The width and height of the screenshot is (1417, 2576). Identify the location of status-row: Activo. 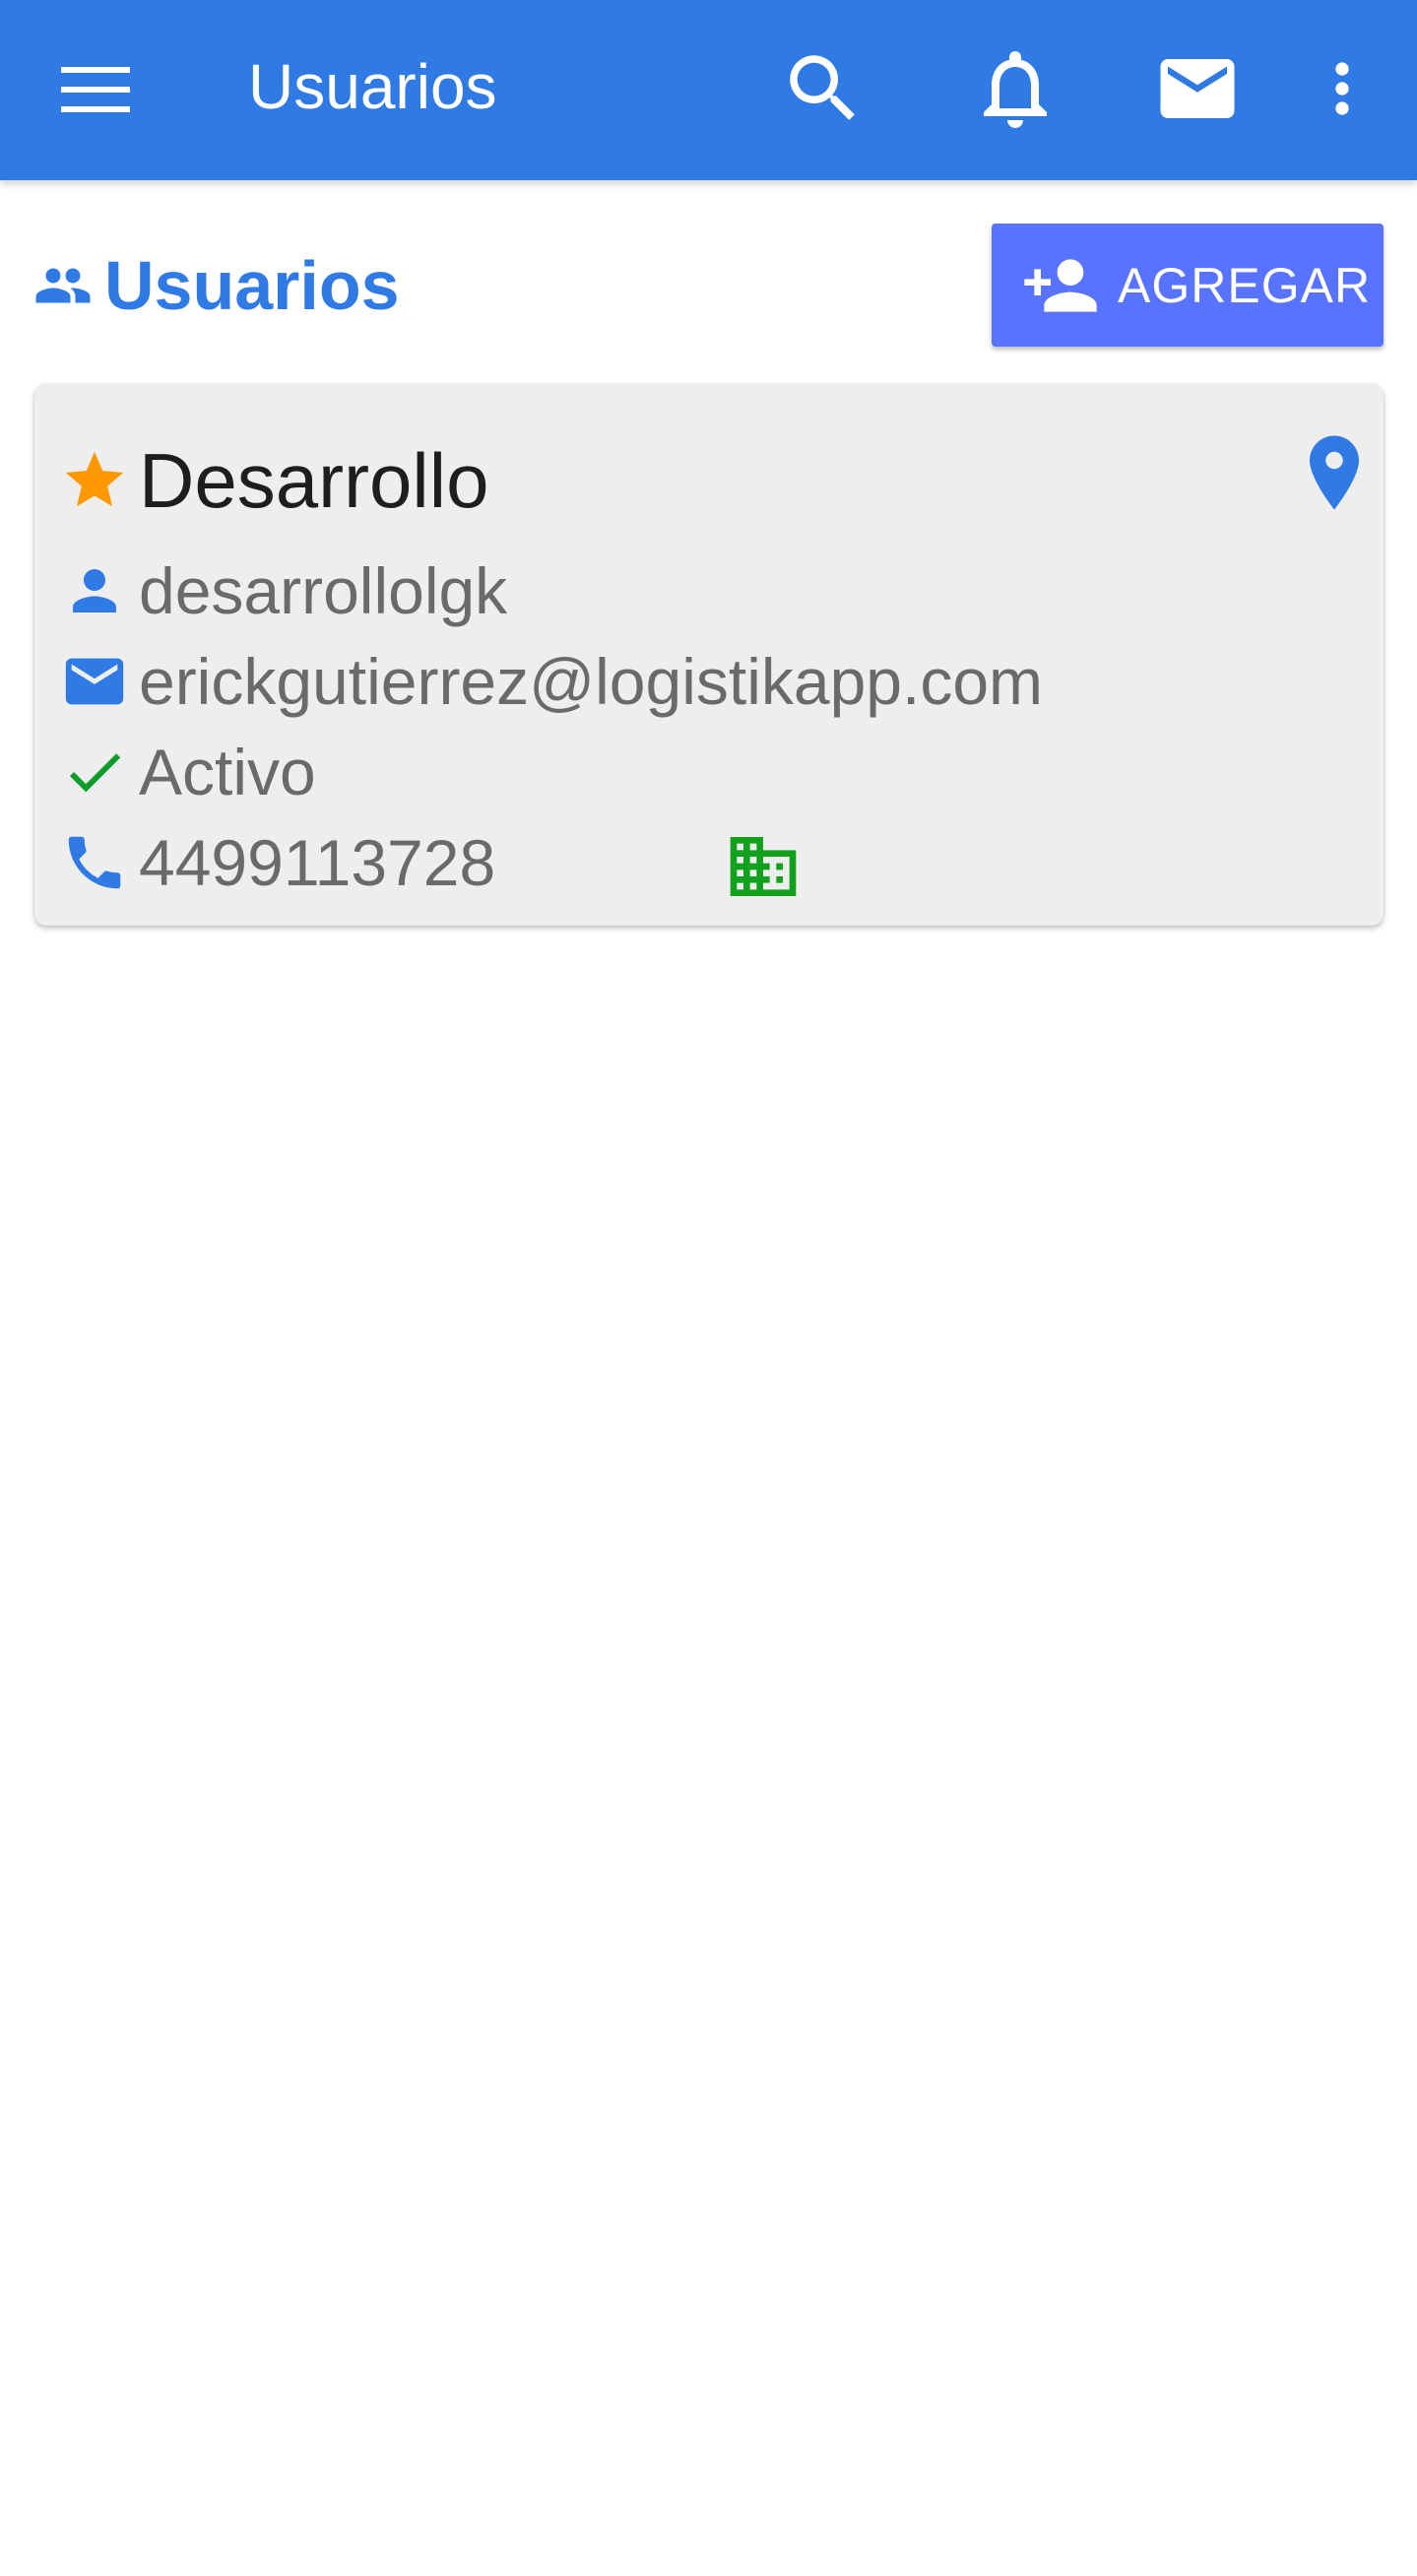
(188, 772).